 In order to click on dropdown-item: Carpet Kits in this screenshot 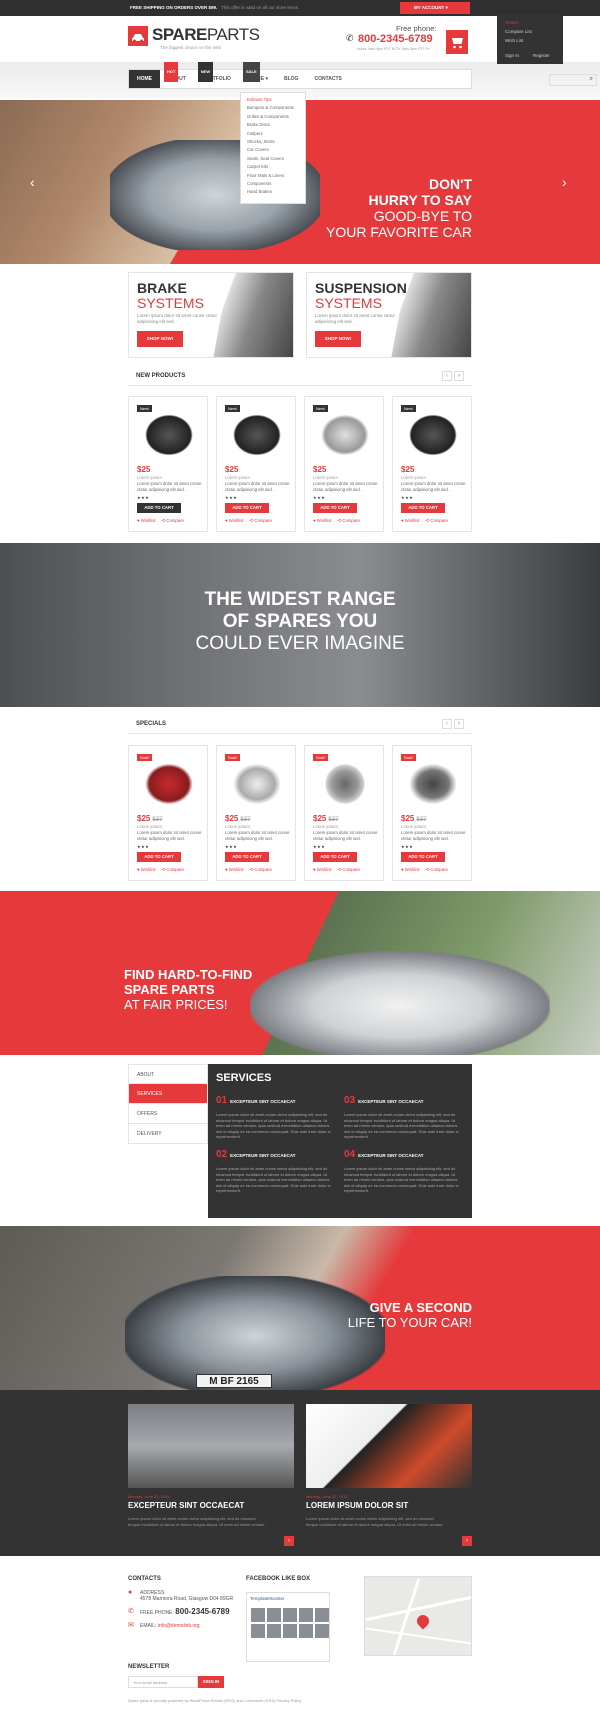, I will do `click(273, 166)`.